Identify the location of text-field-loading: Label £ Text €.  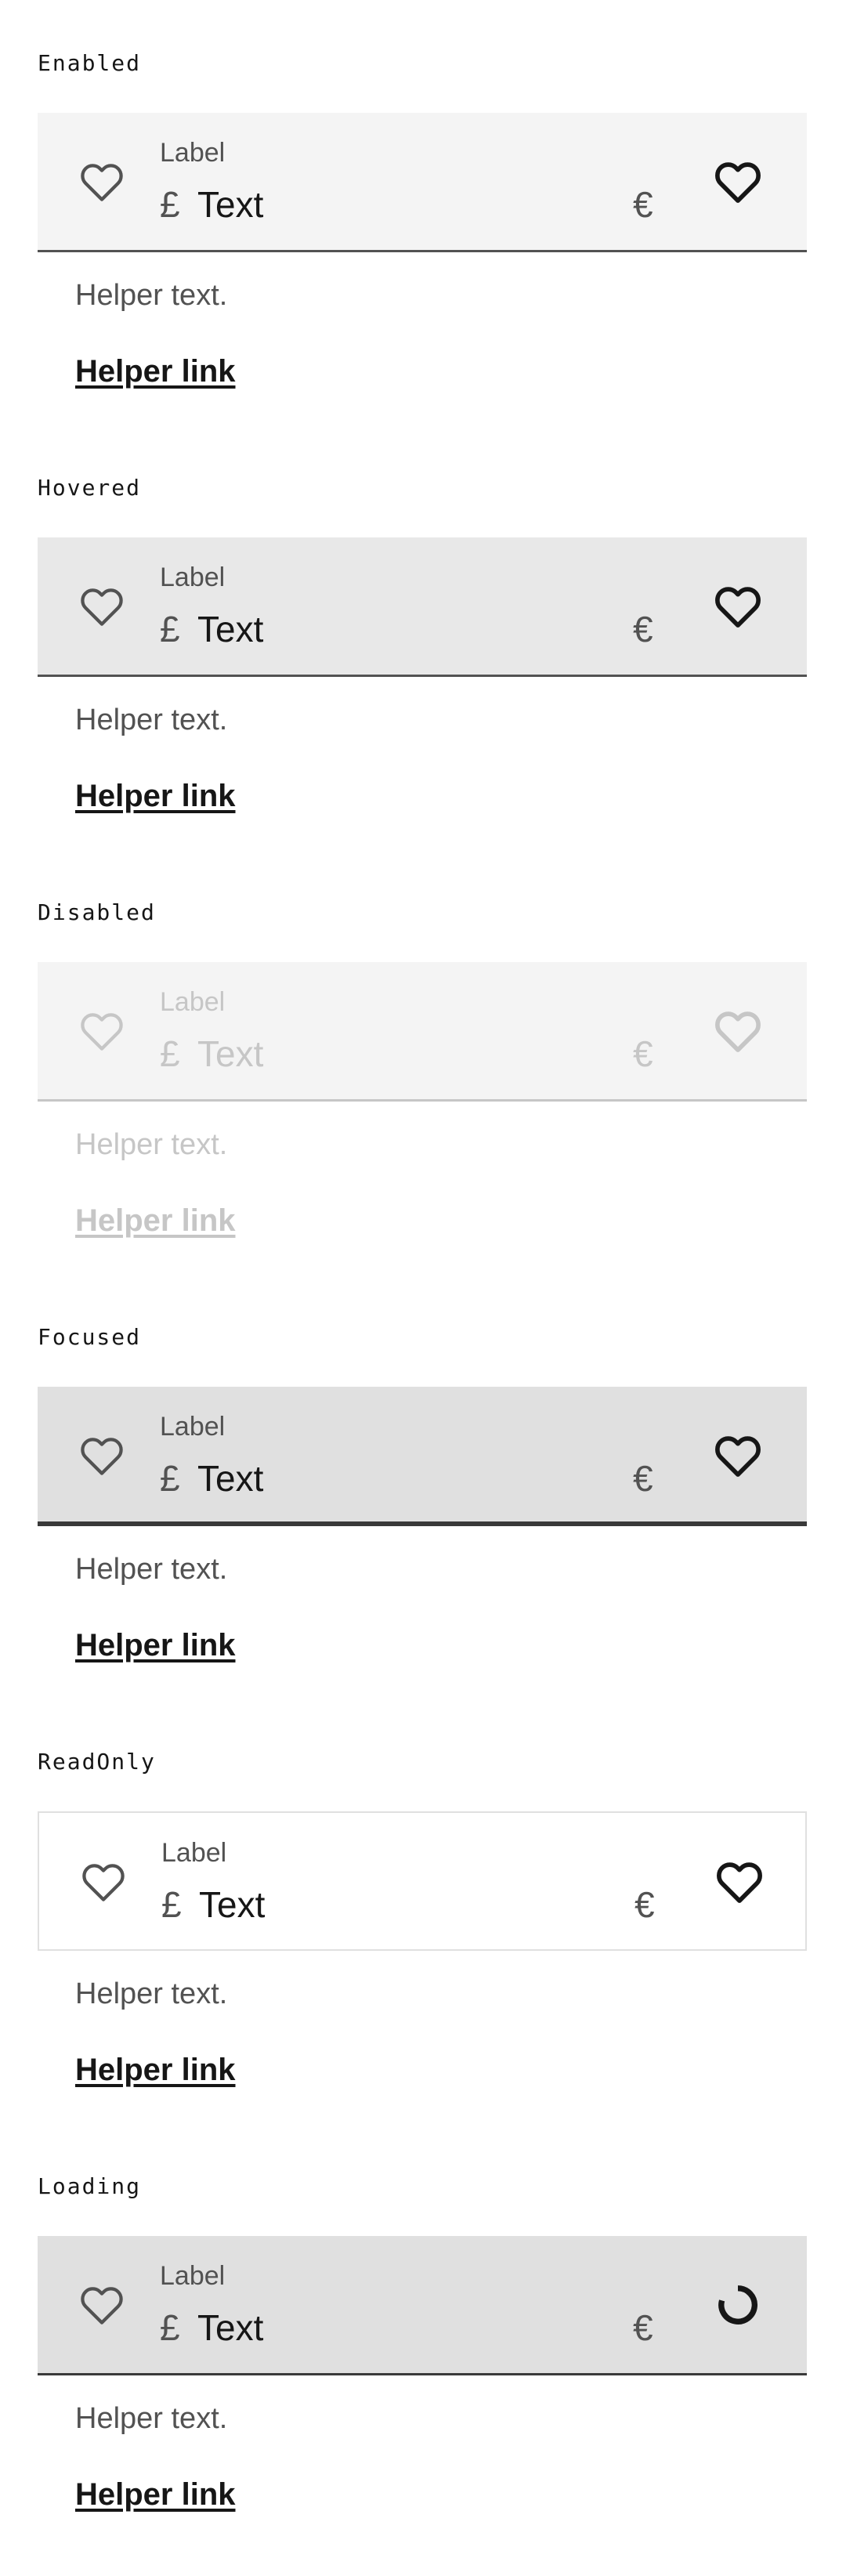
(422, 2305).